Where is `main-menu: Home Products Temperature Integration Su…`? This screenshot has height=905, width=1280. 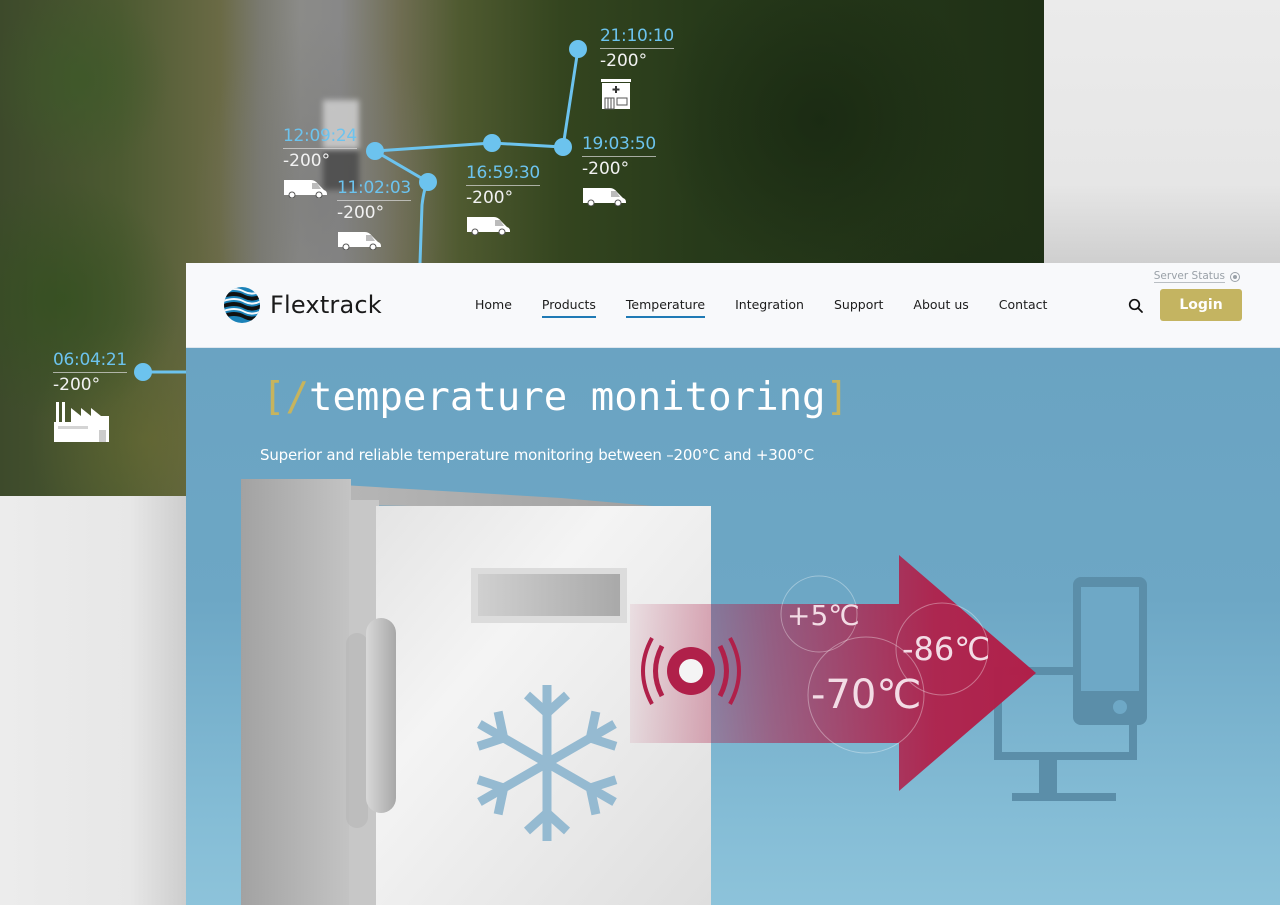
main-menu: Home Products Temperature Integration Su… is located at coordinates (776, 307).